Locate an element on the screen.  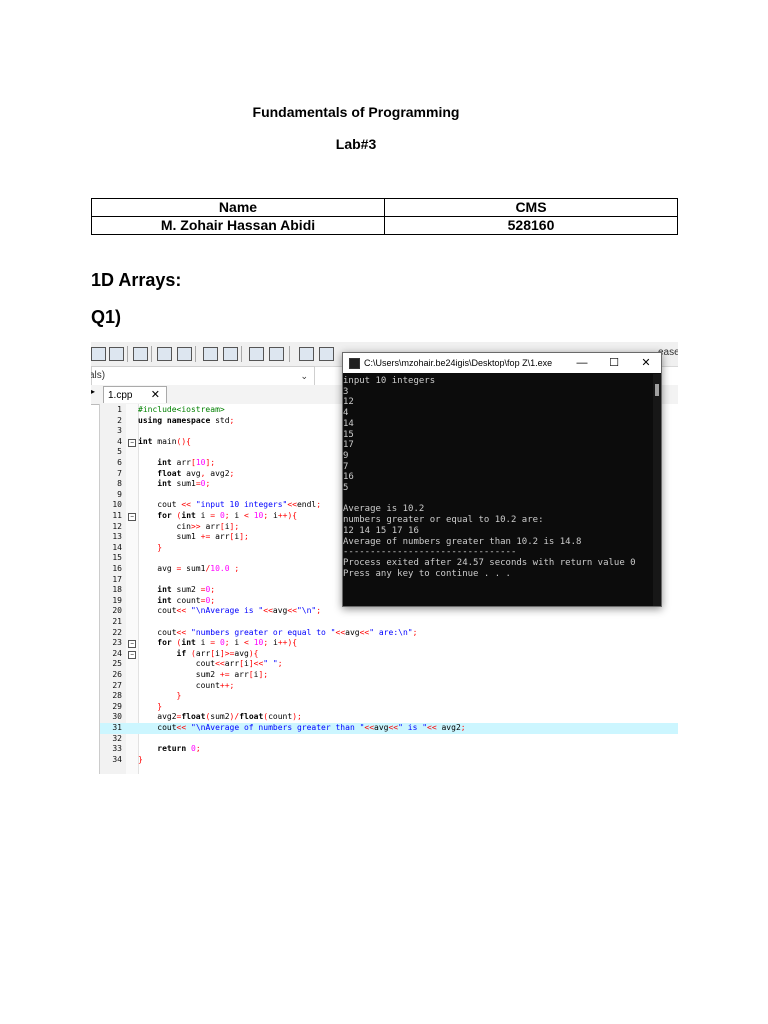
code-line: 23− for (int i = 0; i < 10; i++){ is located at coordinates (389, 643).